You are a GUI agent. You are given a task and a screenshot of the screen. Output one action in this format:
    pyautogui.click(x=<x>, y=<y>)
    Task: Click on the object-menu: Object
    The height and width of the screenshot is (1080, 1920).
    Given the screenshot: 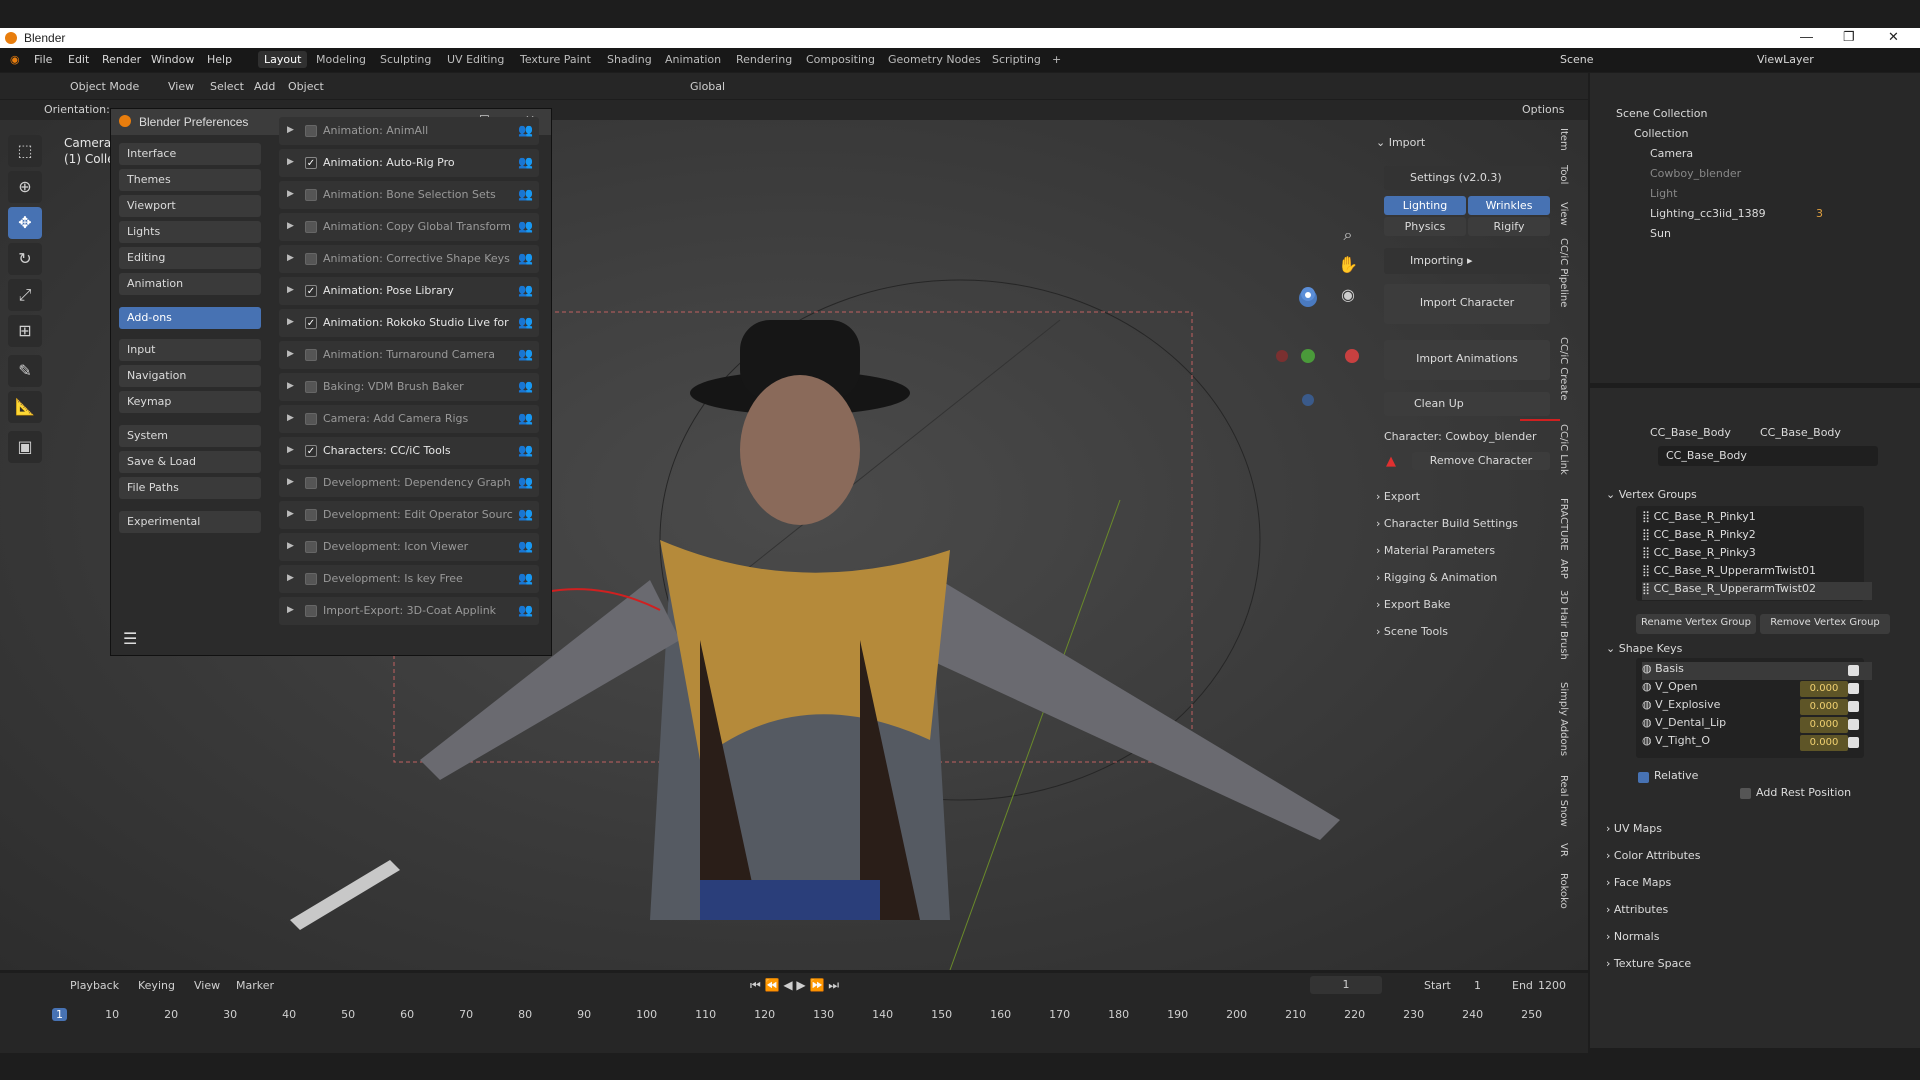 What is the action you would take?
    pyautogui.click(x=306, y=86)
    